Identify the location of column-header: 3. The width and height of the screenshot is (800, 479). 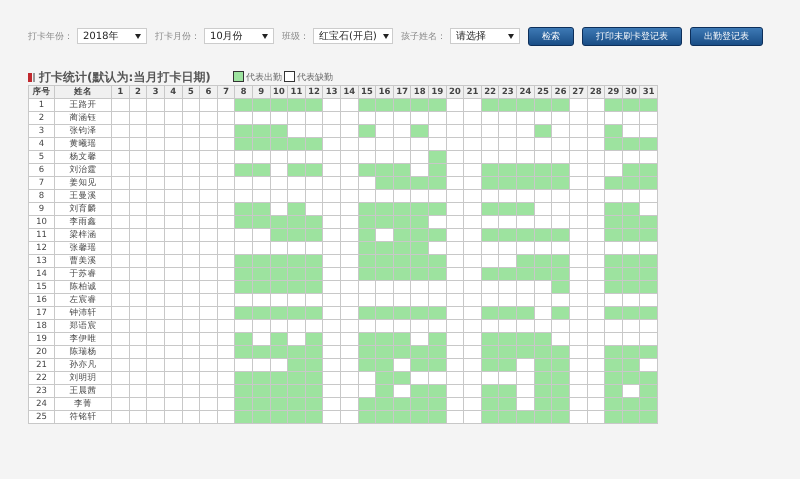
(155, 92).